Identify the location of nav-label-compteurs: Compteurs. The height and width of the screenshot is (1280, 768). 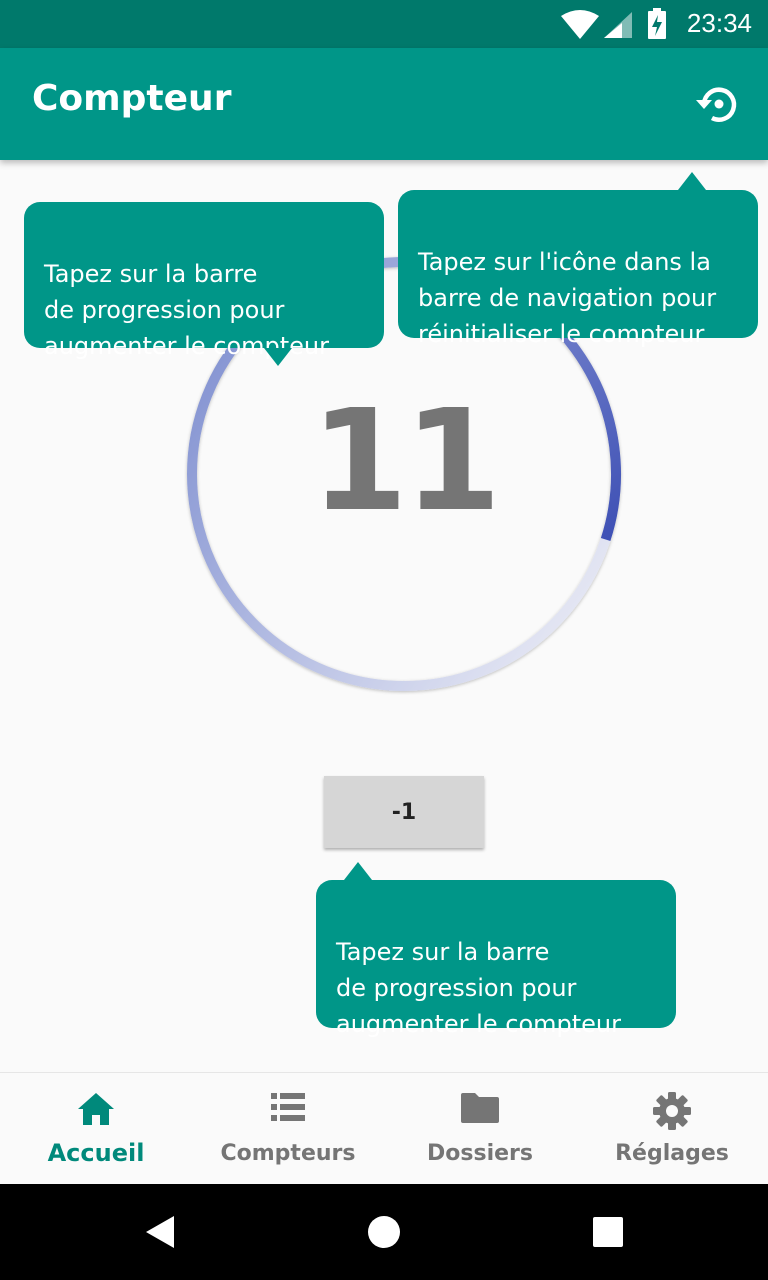
(288, 1153).